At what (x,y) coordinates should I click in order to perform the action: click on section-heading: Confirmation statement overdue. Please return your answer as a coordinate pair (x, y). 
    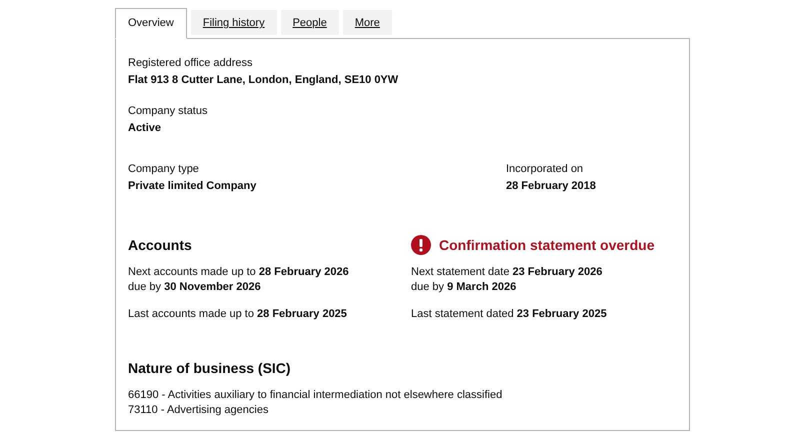
    Looking at the image, I should click on (546, 245).